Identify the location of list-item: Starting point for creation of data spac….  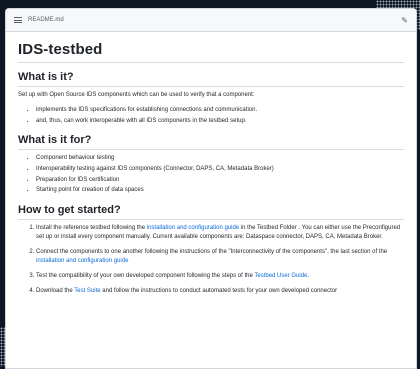
(220, 190).